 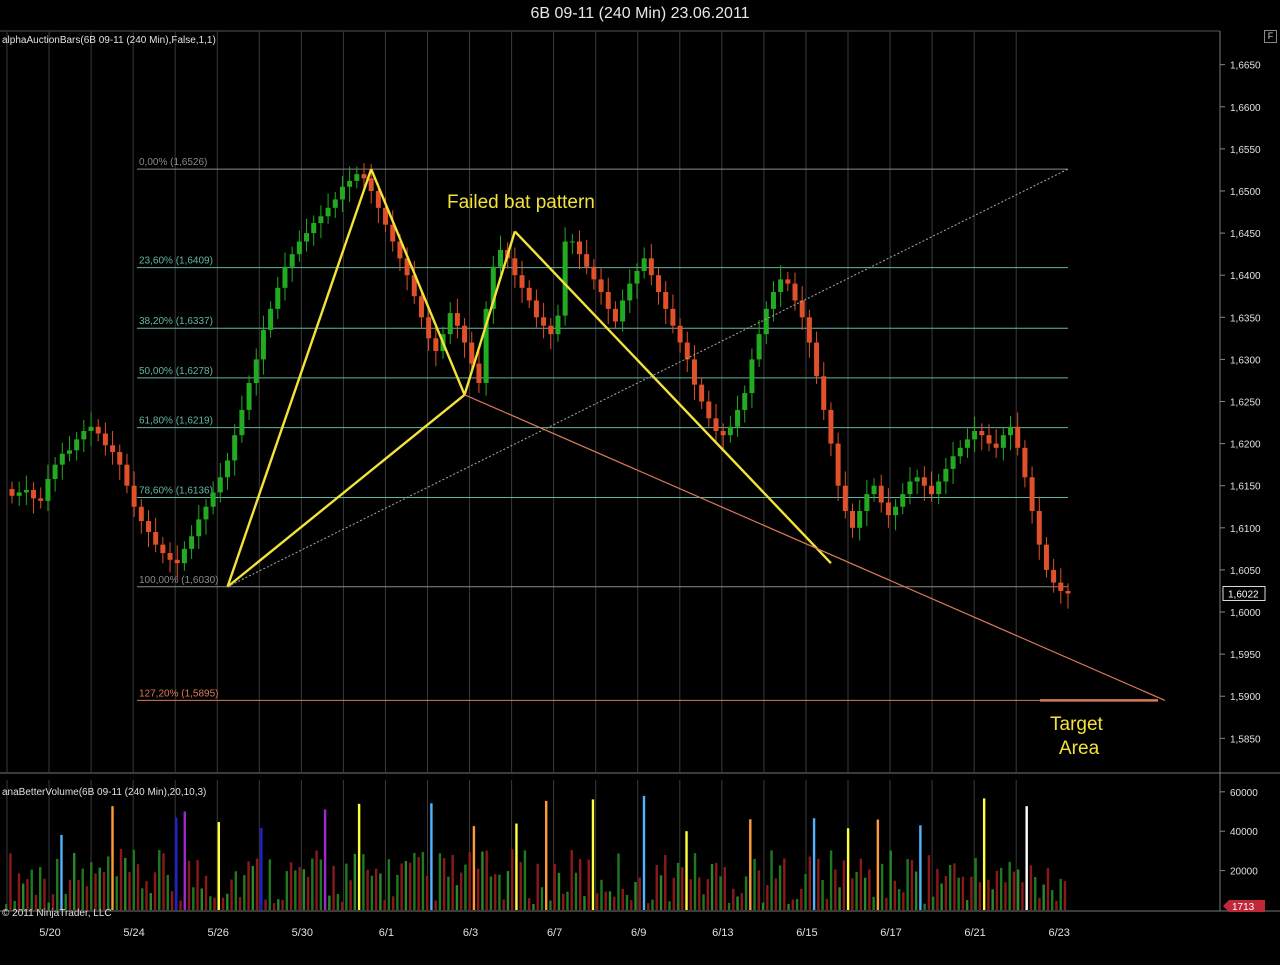 I want to click on pattern-leg-cd, so click(x=672, y=397).